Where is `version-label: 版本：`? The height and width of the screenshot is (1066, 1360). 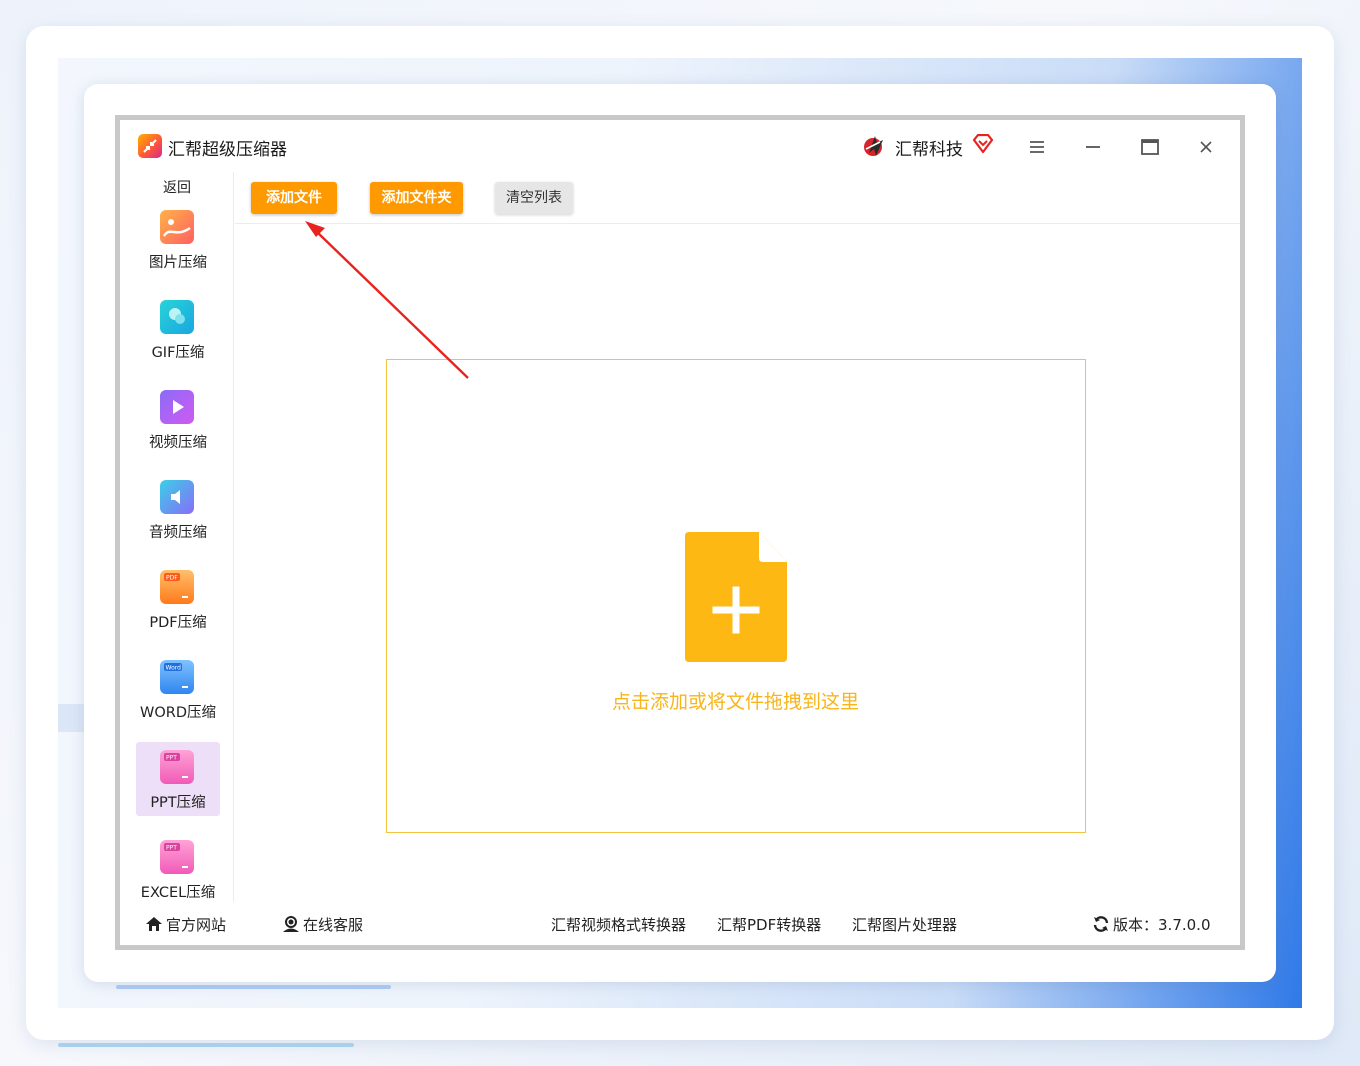
version-label: 版本： is located at coordinates (1136, 925).